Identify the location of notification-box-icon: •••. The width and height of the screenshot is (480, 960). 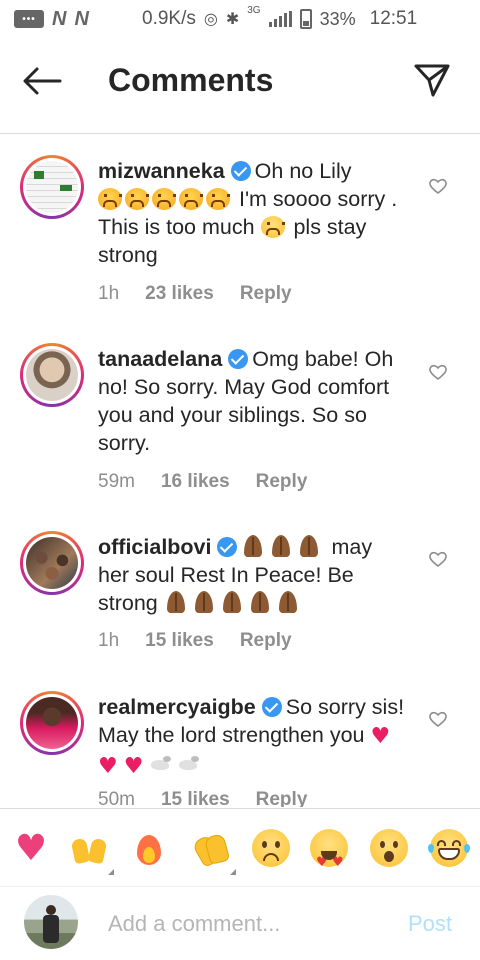
(29, 19).